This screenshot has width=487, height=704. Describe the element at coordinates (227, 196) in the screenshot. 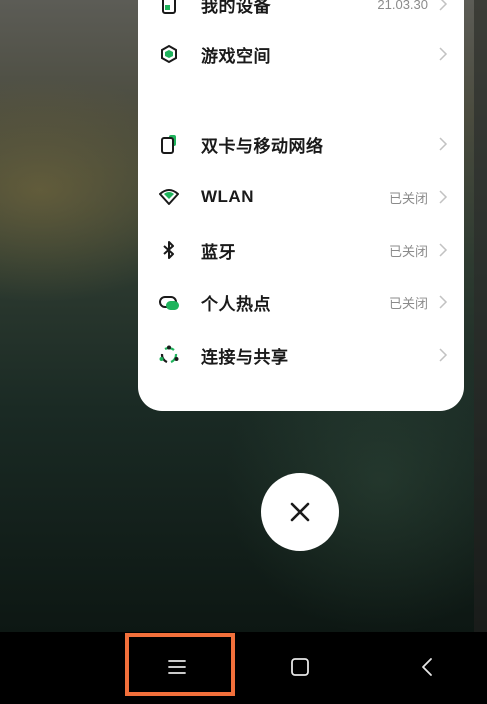

I see `settings-item-label: WLAN` at that location.